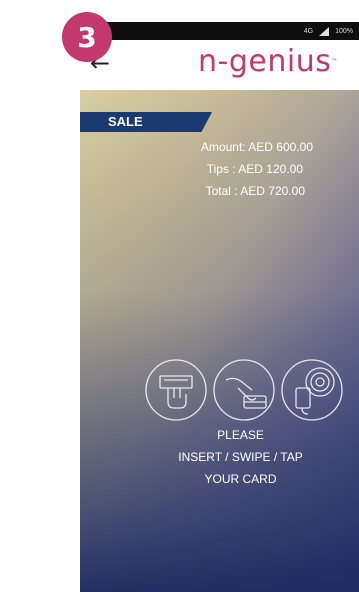 This screenshot has height=592, width=359. What do you see at coordinates (176, 390) in the screenshot?
I see `insert-card-icon` at bounding box center [176, 390].